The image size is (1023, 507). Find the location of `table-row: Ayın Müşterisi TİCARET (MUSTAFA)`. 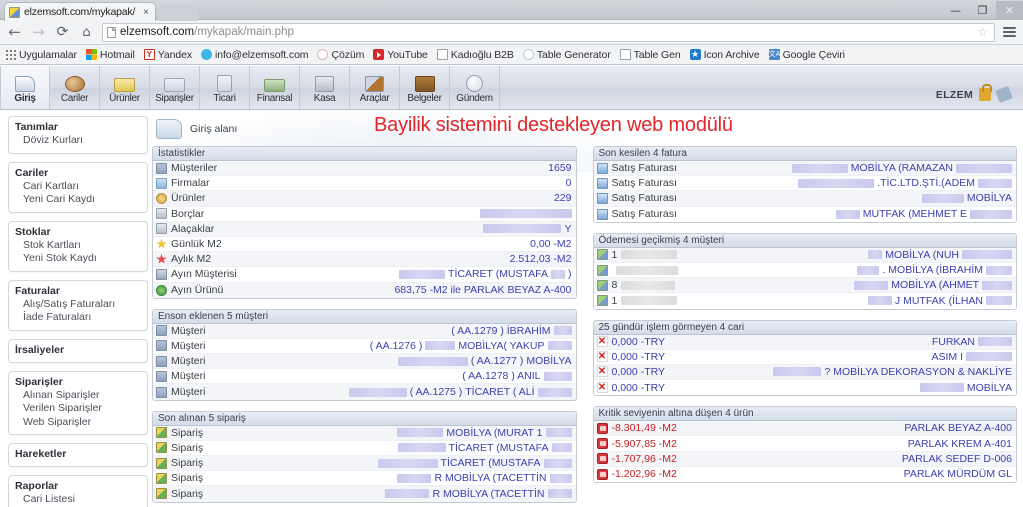

table-row: Ayın Müşterisi TİCARET (MUSTAFA) is located at coordinates (364, 275).